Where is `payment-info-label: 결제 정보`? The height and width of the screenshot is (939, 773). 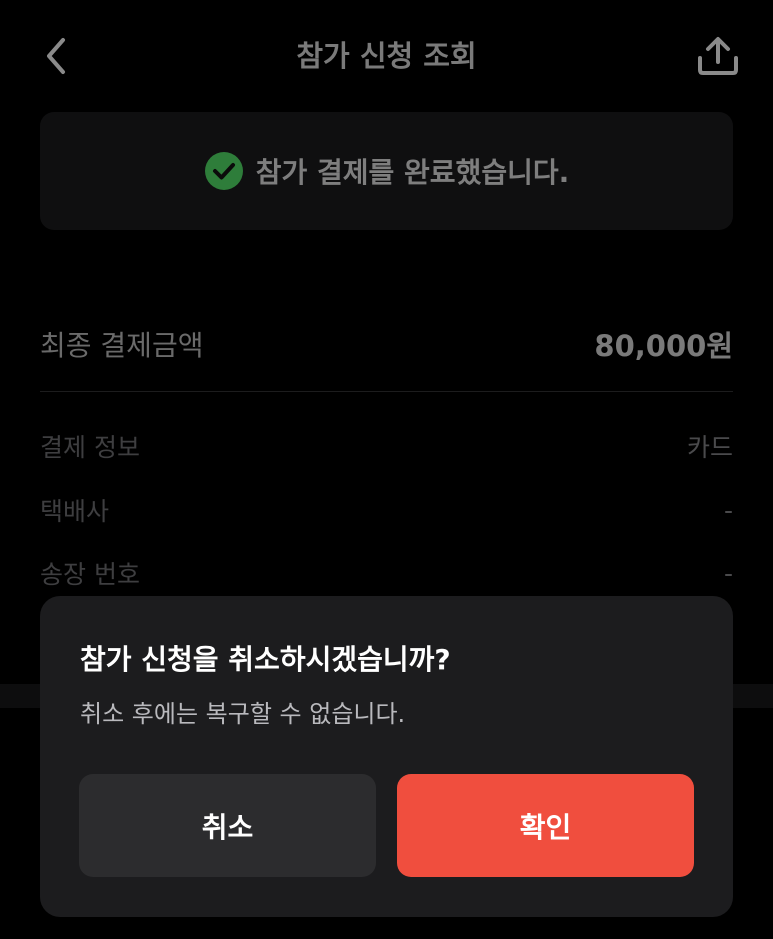
payment-info-label: 결제 정보 is located at coordinates (90, 447).